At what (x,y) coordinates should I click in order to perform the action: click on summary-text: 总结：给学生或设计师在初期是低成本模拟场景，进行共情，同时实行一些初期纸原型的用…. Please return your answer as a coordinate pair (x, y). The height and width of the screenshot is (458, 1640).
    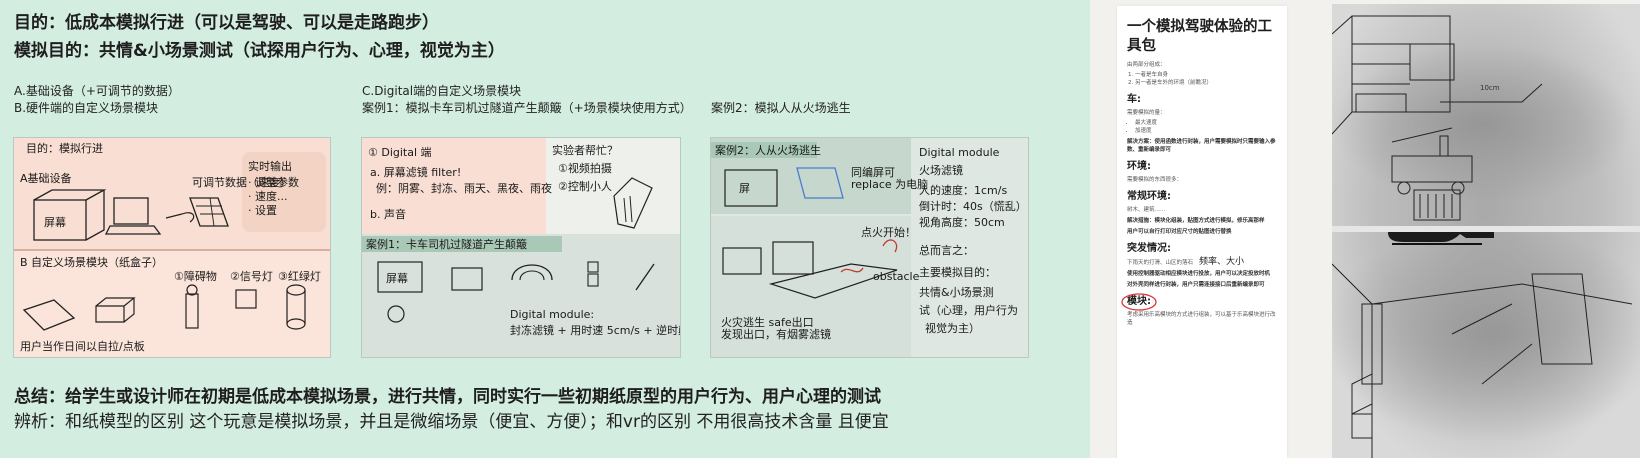
    Looking at the image, I should click on (447, 397).